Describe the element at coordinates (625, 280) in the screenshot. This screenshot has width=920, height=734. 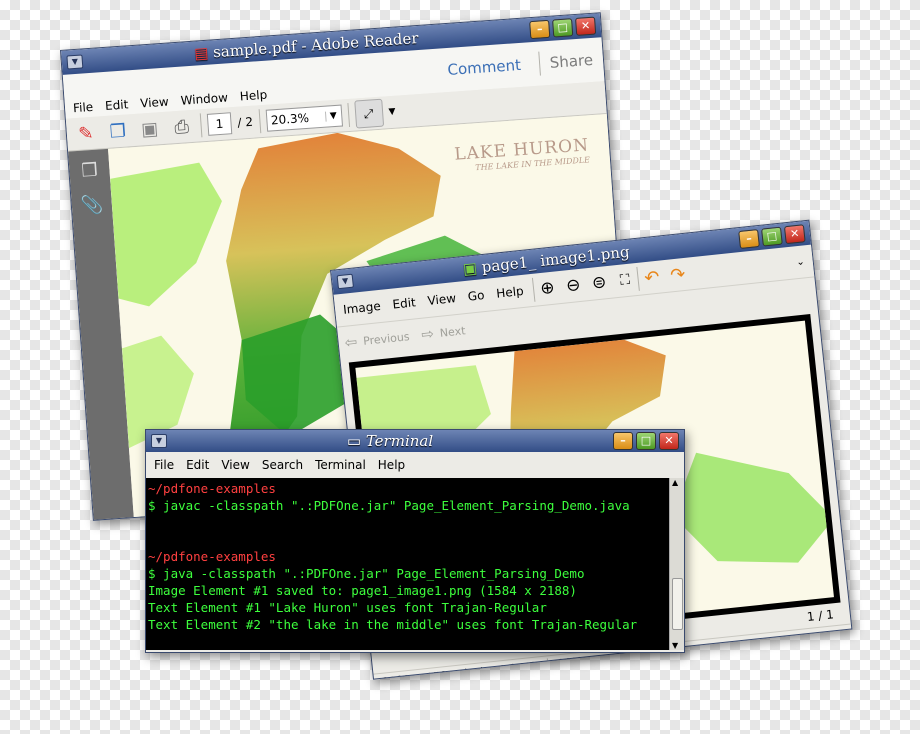
I see `zoom-fit-icon: ⛶` at that location.